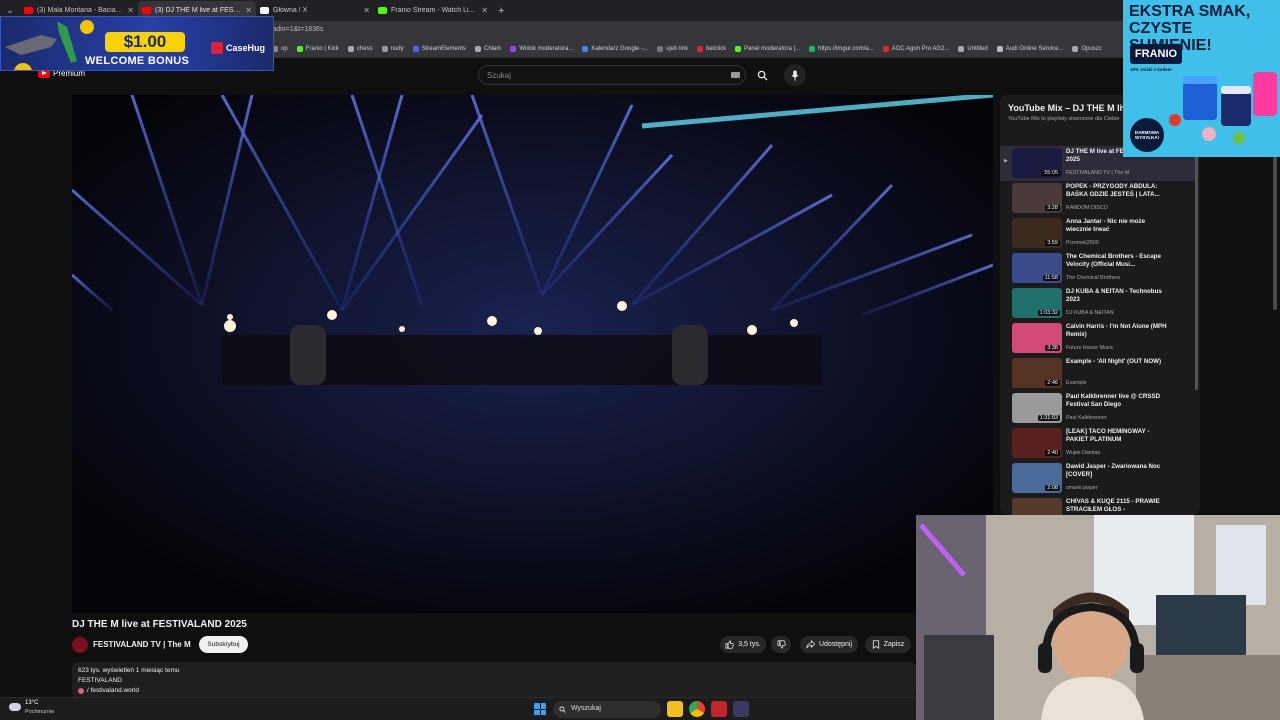 This screenshot has width=1280, height=720. Describe the element at coordinates (80, 645) in the screenshot. I see `channel-avatar` at that location.